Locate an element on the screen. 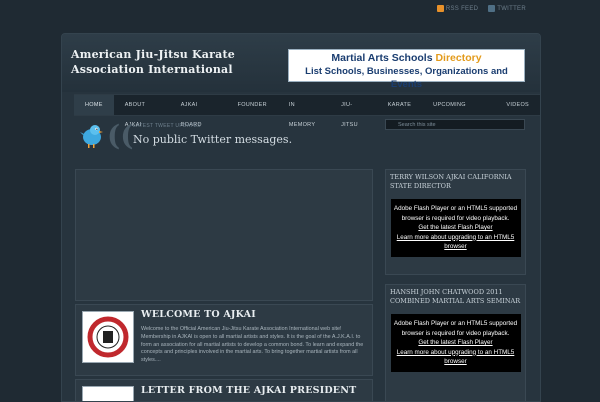  quote-mark-icon: (( is located at coordinates (120, 135).